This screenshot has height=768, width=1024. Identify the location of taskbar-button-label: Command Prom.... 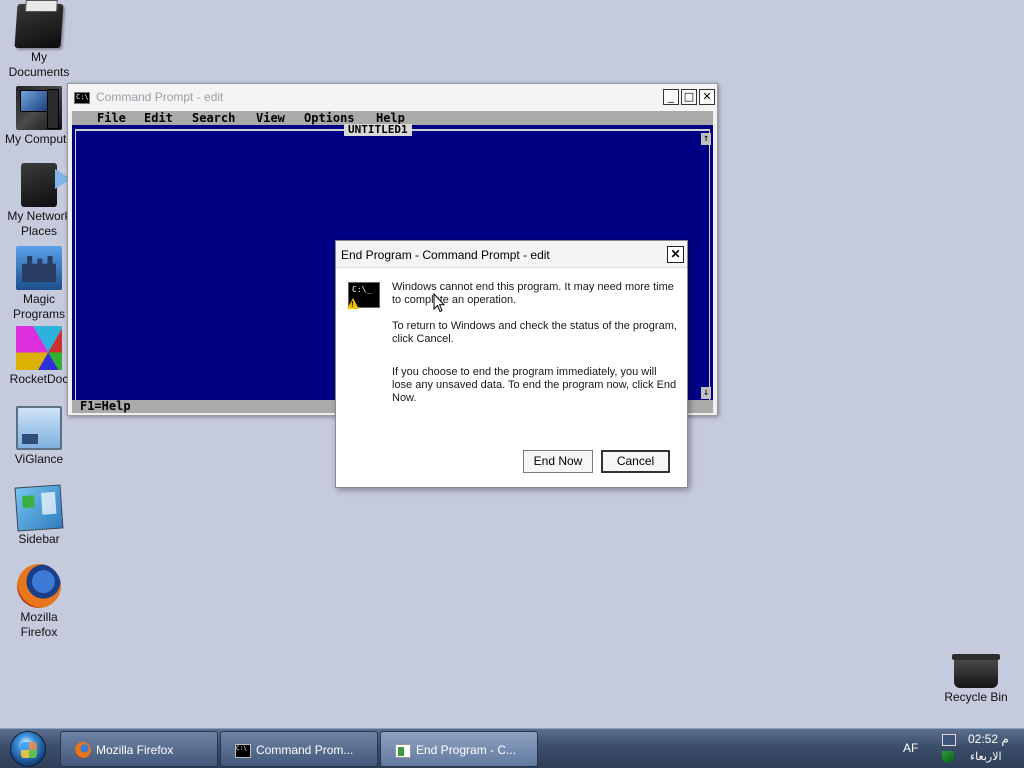
(305, 750).